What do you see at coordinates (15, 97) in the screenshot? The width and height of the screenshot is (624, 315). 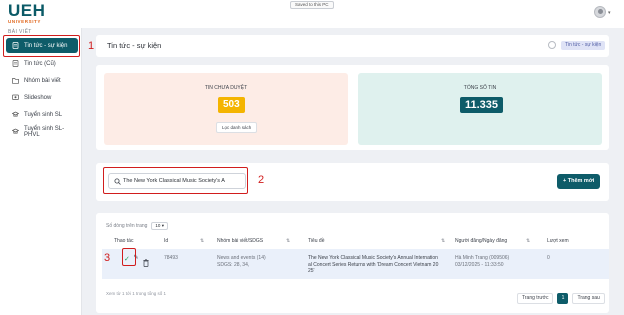 I see `slides-icon` at bounding box center [15, 97].